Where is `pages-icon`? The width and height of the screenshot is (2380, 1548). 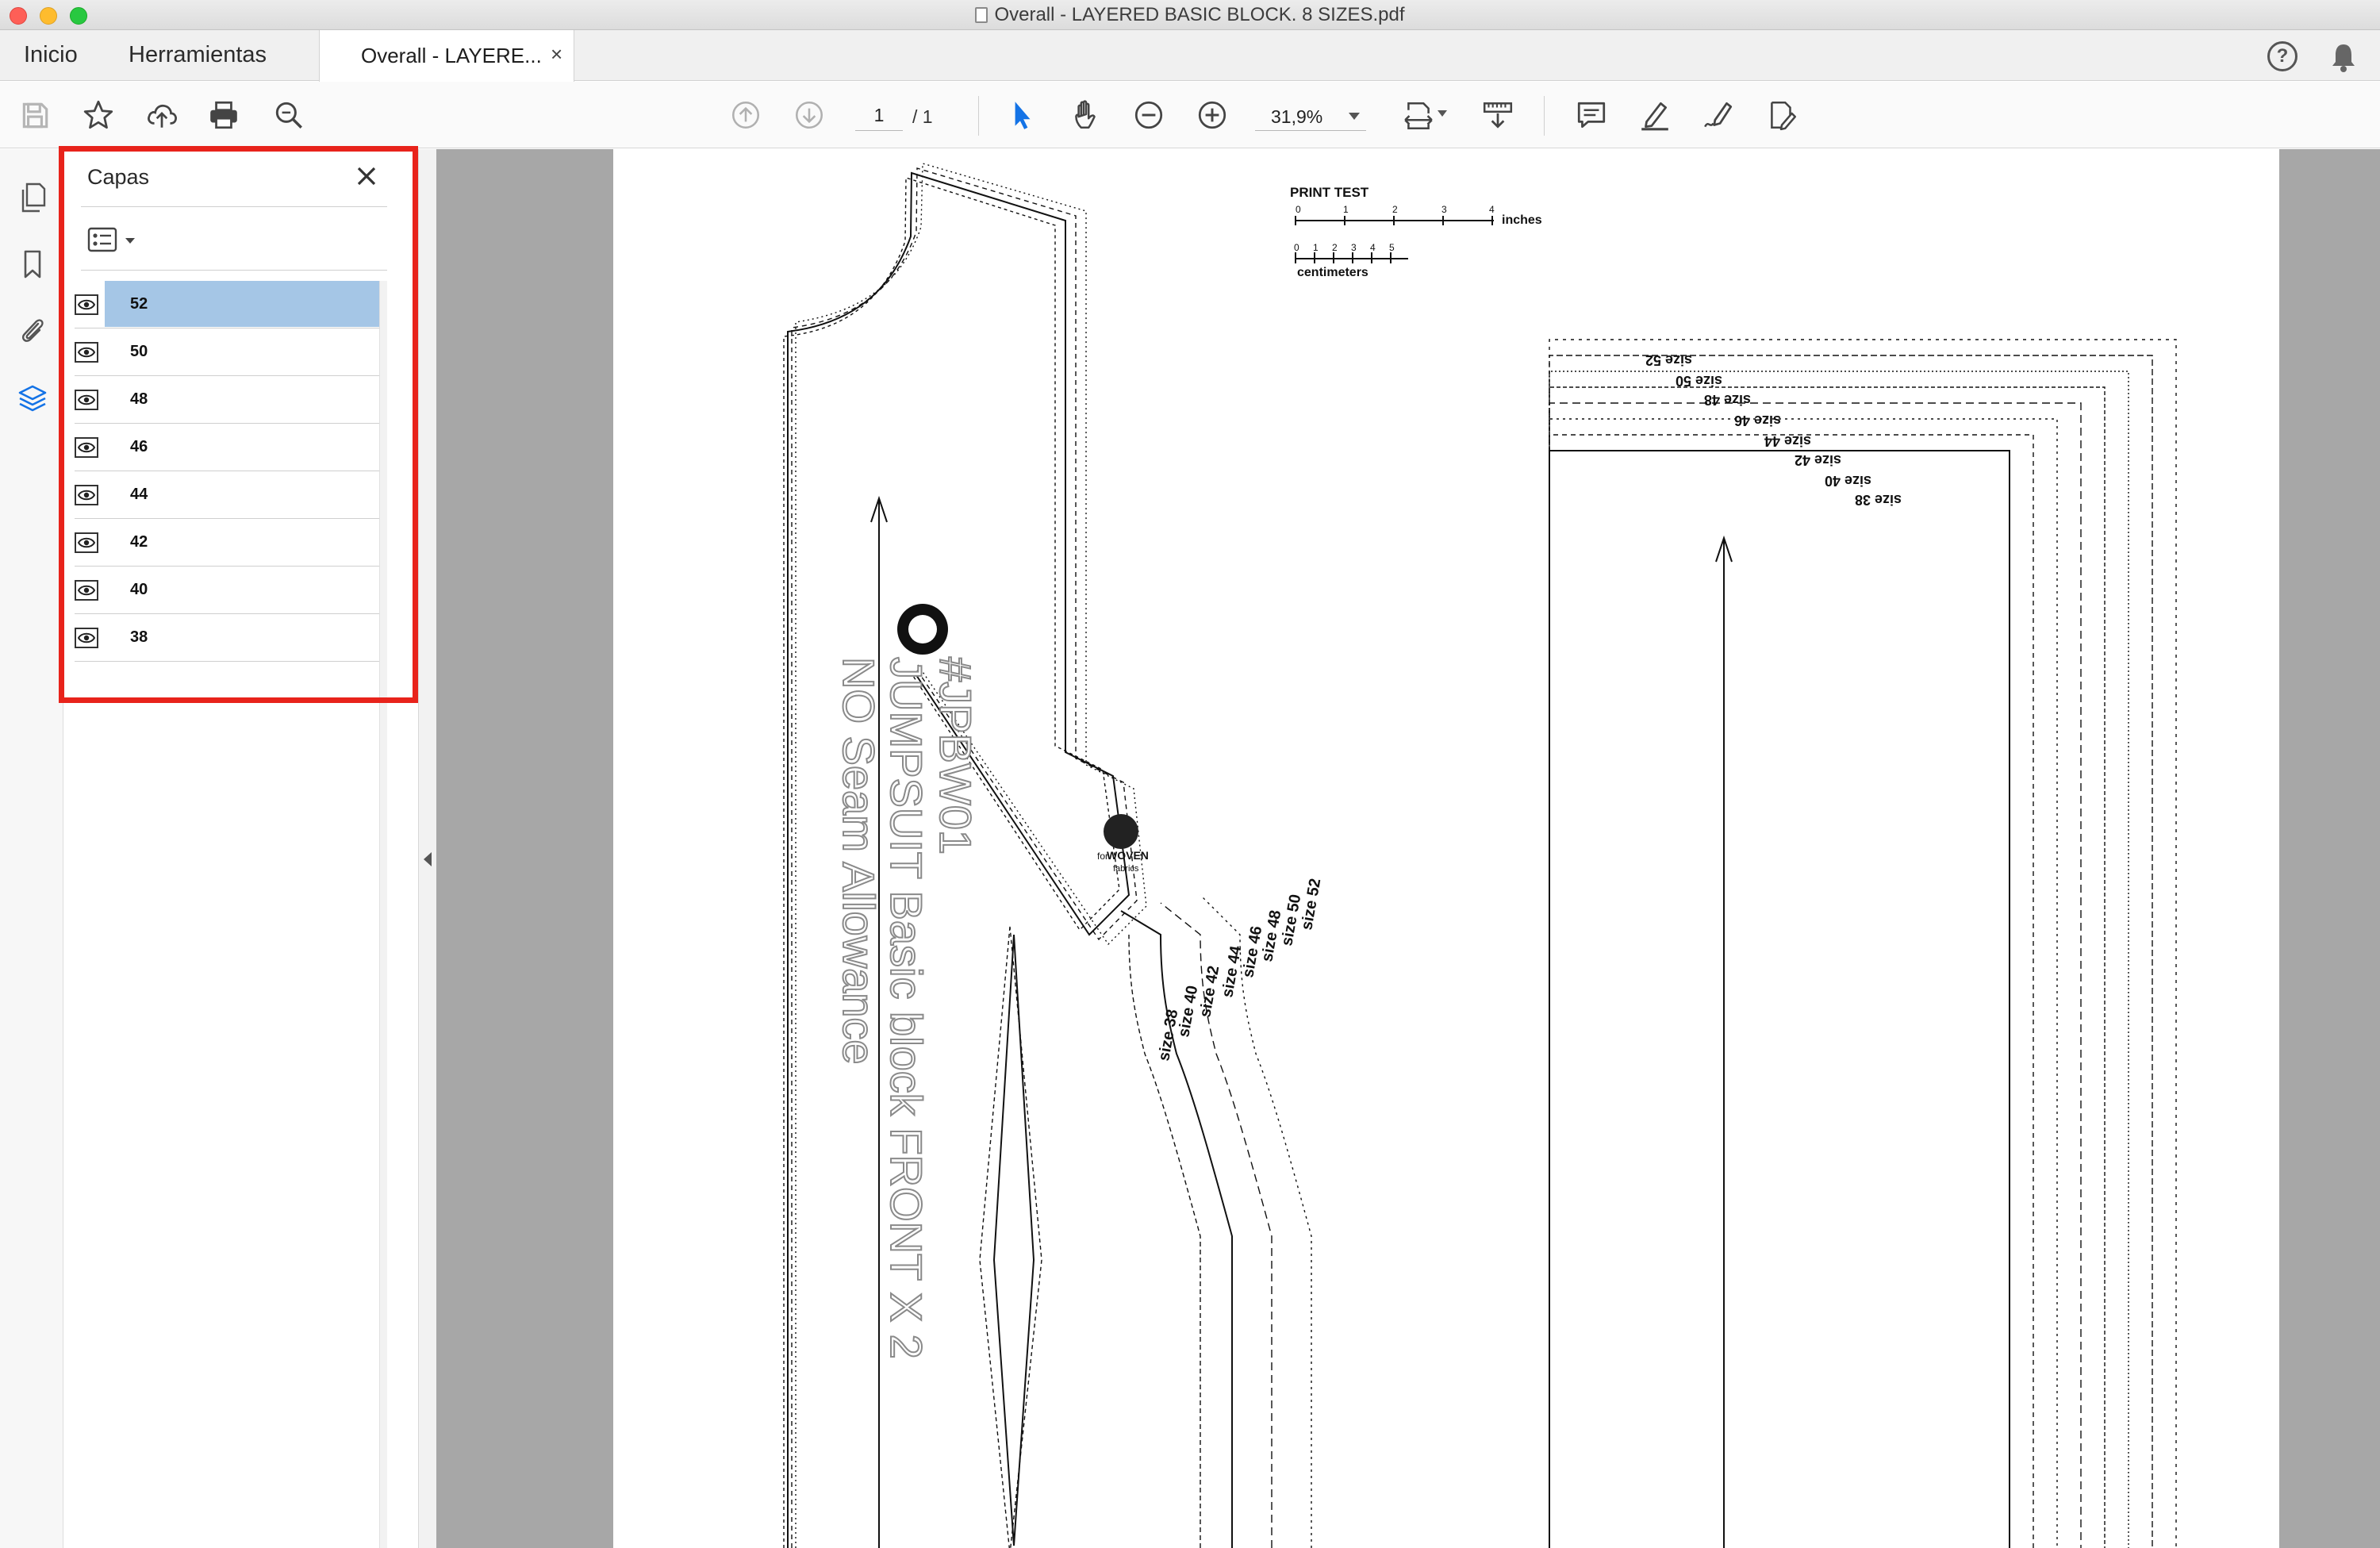
pages-icon is located at coordinates (32, 198).